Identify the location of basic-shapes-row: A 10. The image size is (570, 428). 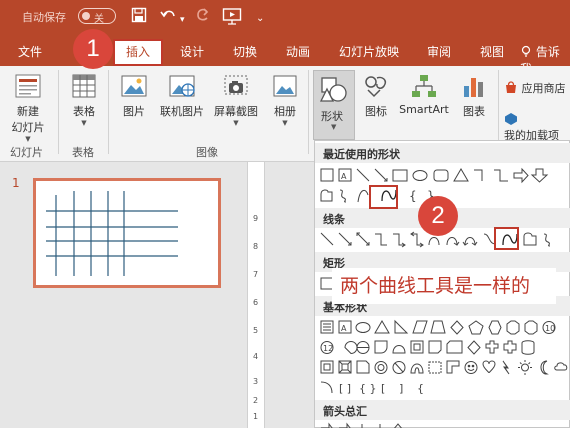
(443, 328).